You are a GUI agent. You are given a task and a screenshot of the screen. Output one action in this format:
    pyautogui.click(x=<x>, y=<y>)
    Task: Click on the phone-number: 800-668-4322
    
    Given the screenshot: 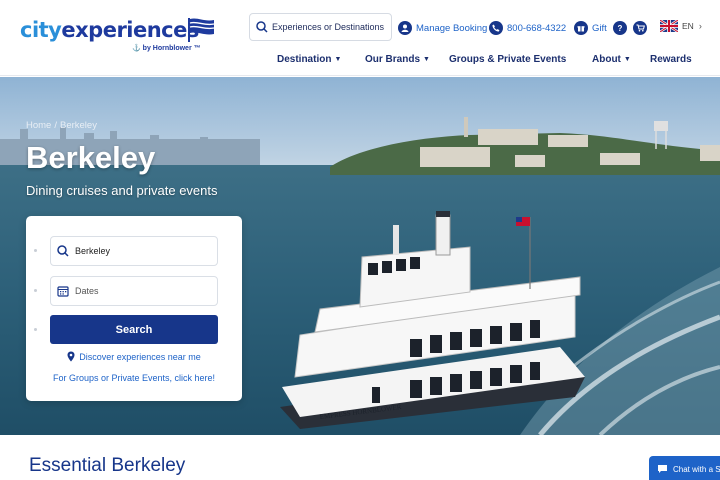 What is the action you would take?
    pyautogui.click(x=537, y=28)
    